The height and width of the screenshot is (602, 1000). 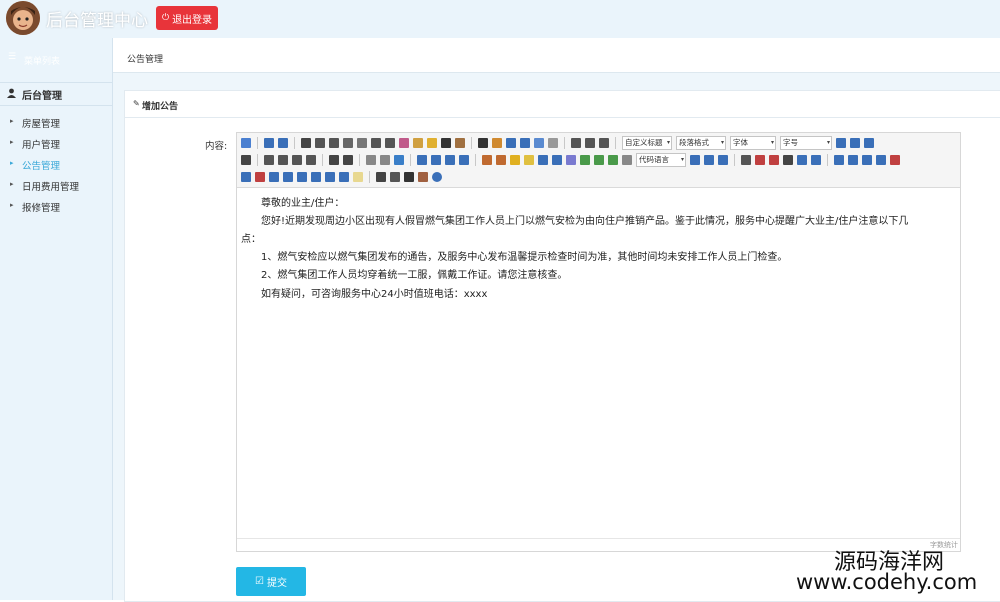 What do you see at coordinates (348, 143) in the screenshot?
I see `font-border-icon` at bounding box center [348, 143].